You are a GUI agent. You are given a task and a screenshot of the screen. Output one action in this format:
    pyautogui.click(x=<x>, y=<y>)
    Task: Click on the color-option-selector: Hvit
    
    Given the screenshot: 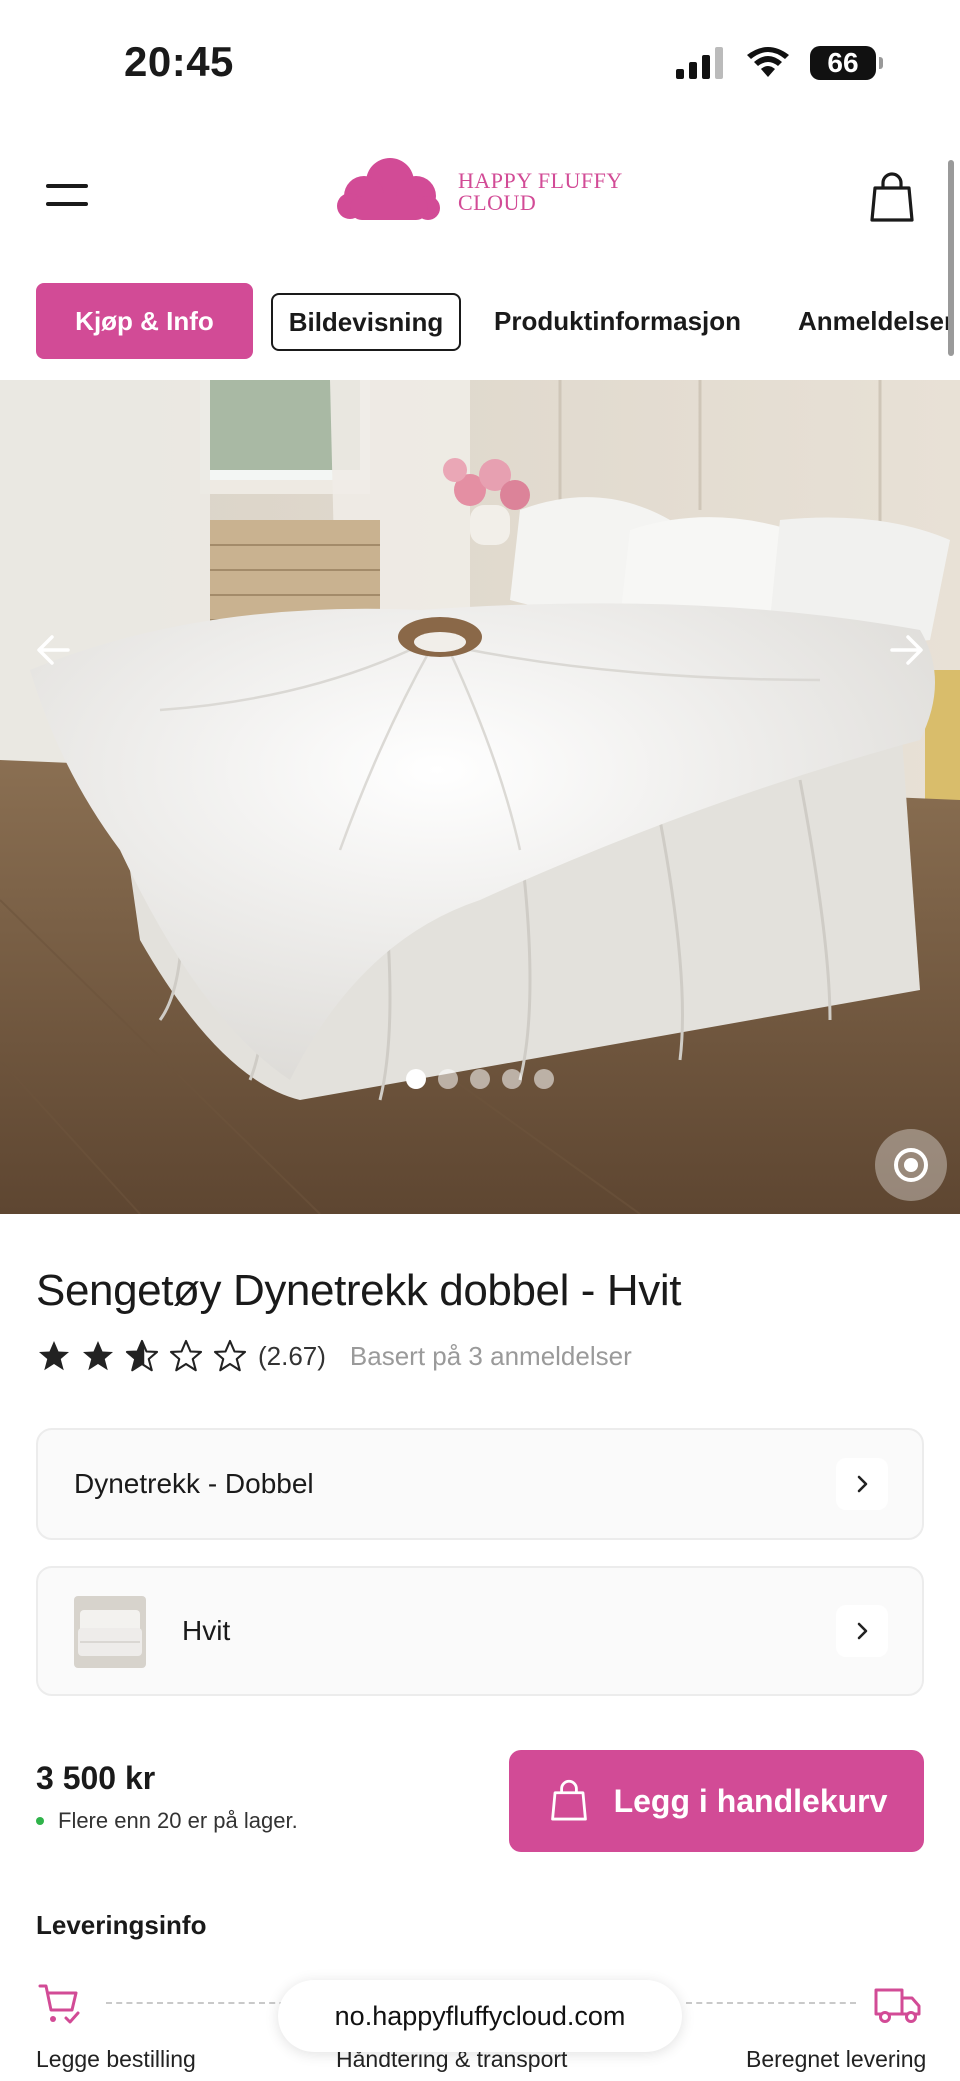 What is the action you would take?
    pyautogui.click(x=480, y=1631)
    